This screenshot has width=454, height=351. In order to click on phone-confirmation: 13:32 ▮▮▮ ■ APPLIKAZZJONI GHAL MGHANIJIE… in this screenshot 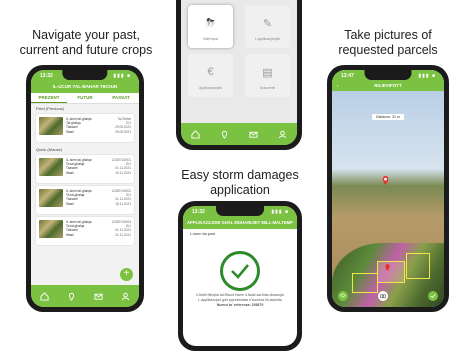, I will do `click(240, 276)`.